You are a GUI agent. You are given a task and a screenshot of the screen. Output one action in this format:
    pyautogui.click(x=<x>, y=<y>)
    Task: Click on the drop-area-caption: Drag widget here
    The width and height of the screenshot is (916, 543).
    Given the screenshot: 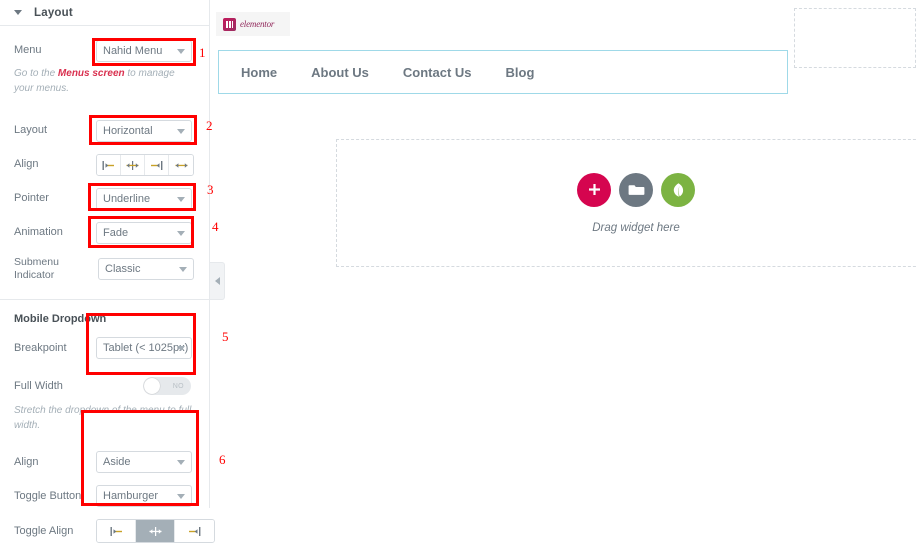 What is the action you would take?
    pyautogui.click(x=636, y=227)
    